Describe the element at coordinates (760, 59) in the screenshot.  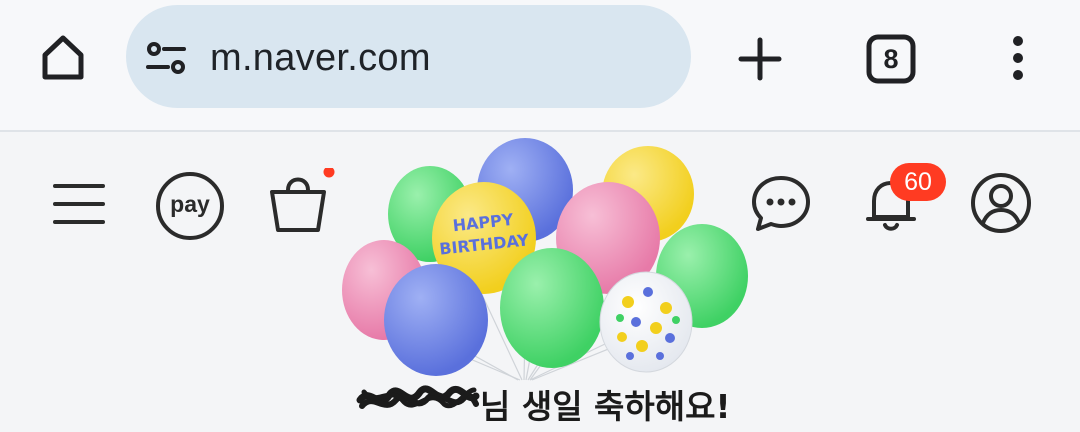
I see `new-tab-icon` at that location.